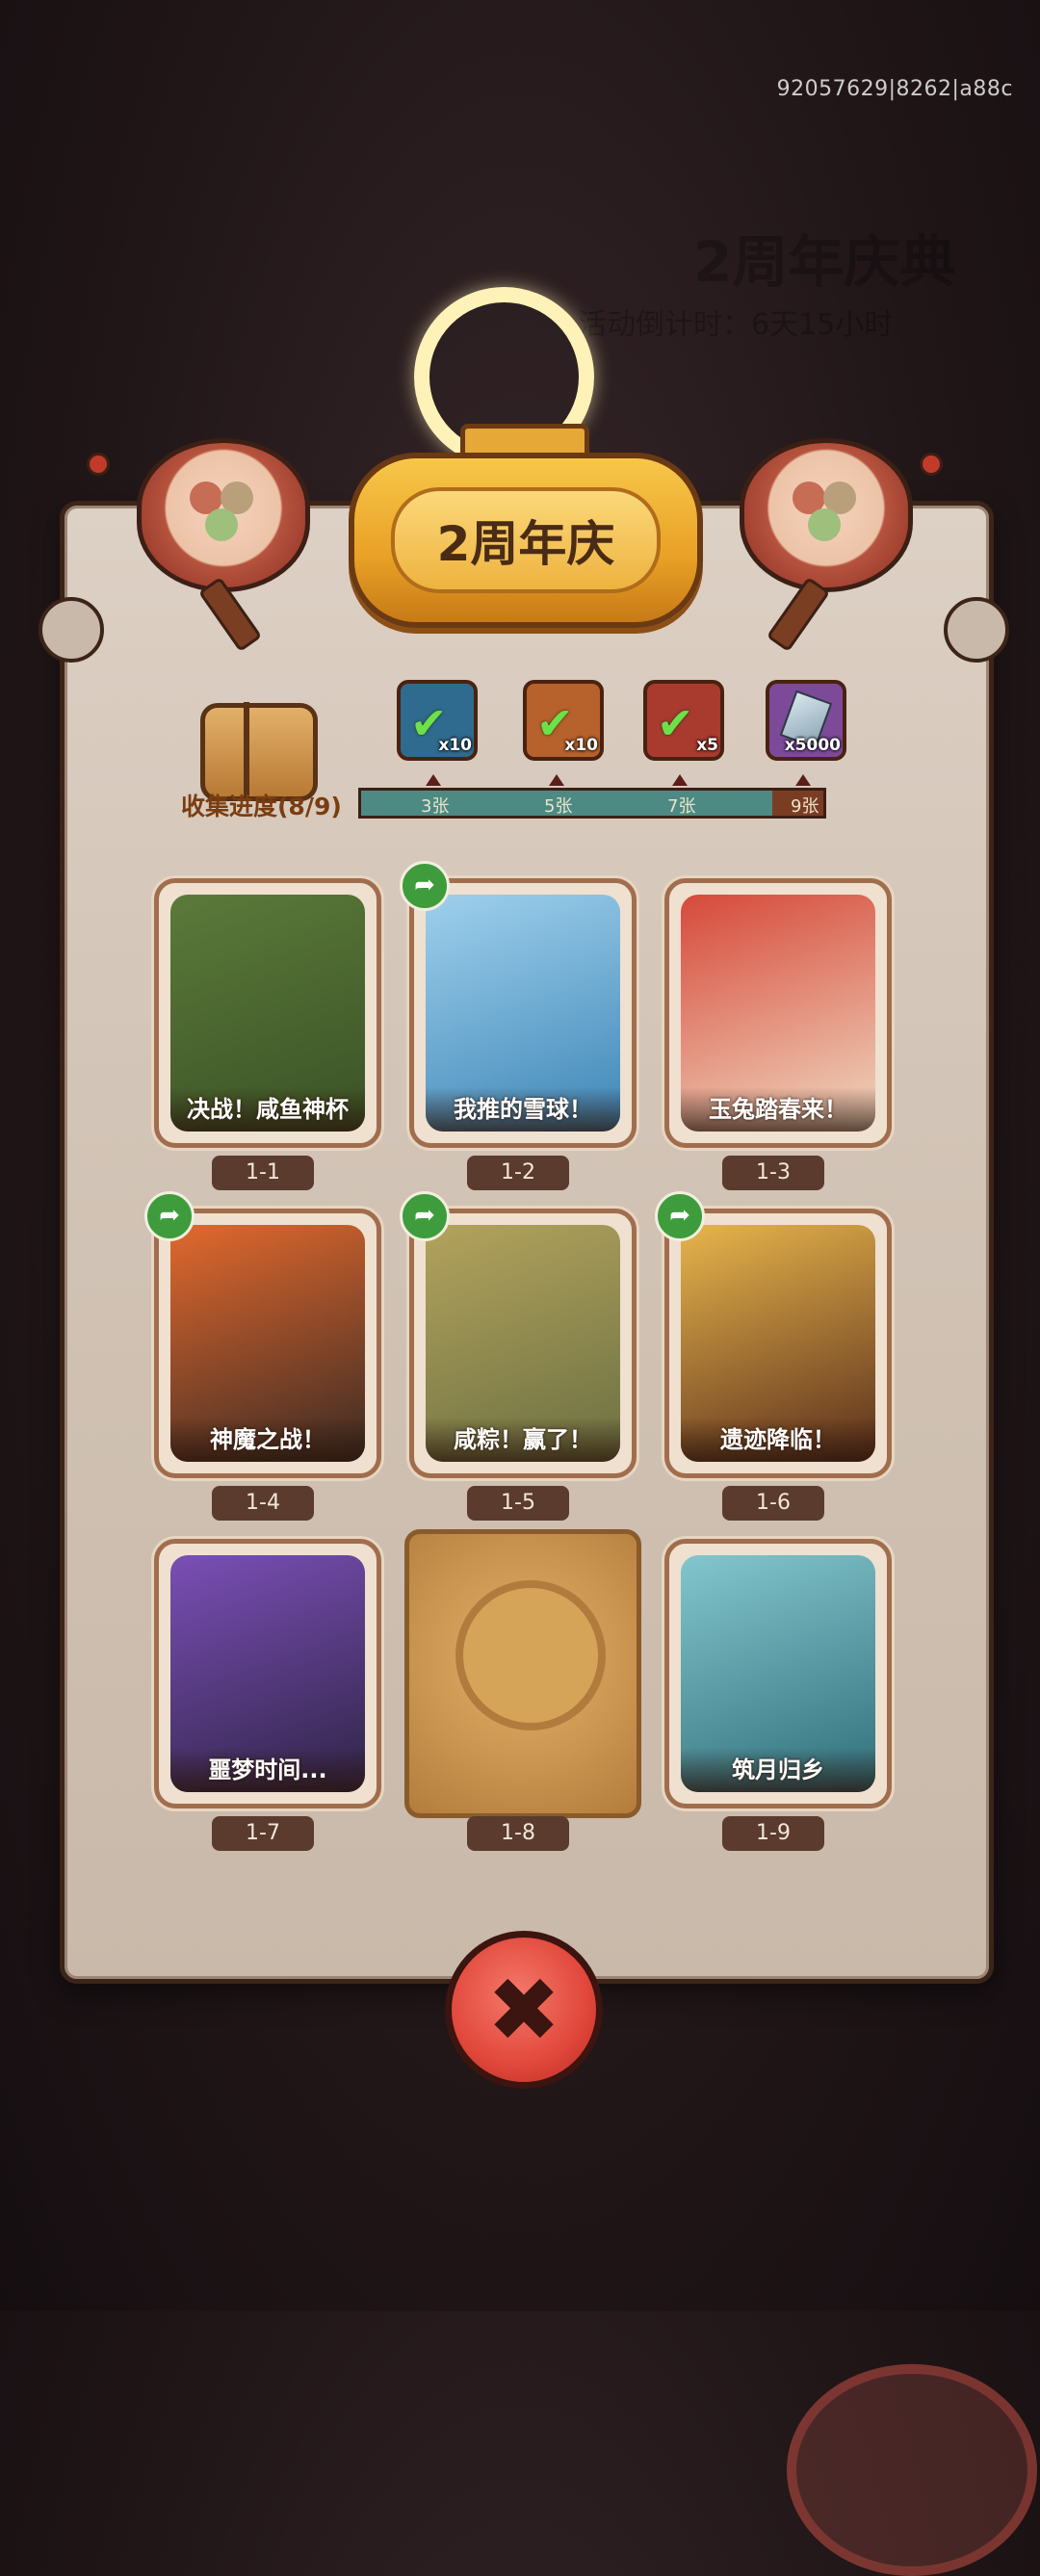 The image size is (1040, 2576). What do you see at coordinates (805, 806) in the screenshot?
I see `milestone-label: 9张` at bounding box center [805, 806].